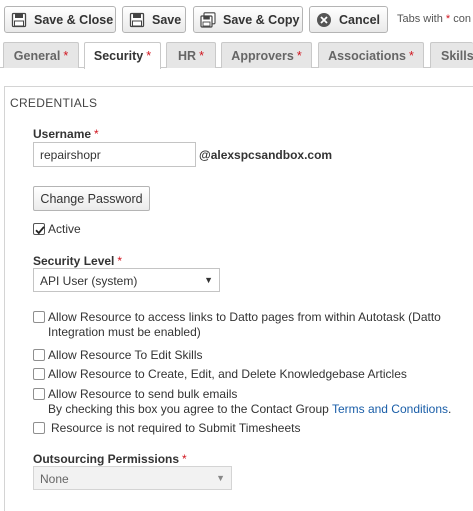 The image size is (473, 511). Describe the element at coordinates (118, 56) in the screenshot. I see `tab-label: Security` at that location.